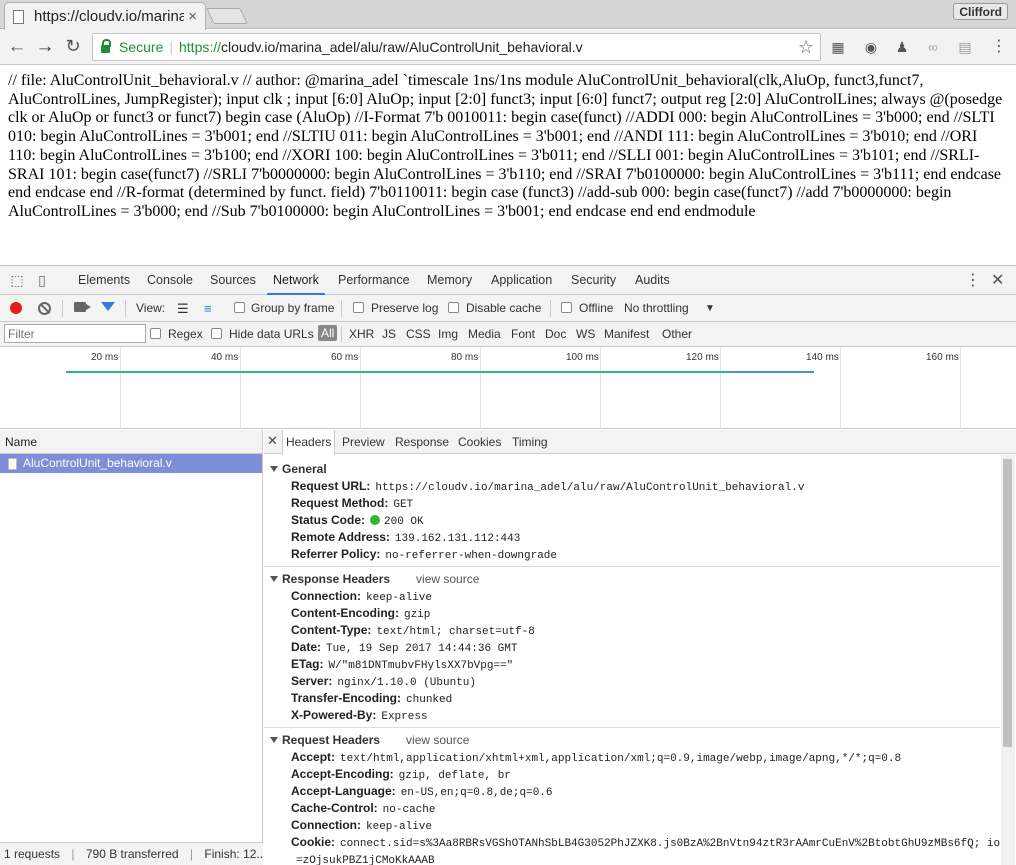 The height and width of the screenshot is (865, 1016). I want to click on close-tab-icon: ×, so click(192, 16).